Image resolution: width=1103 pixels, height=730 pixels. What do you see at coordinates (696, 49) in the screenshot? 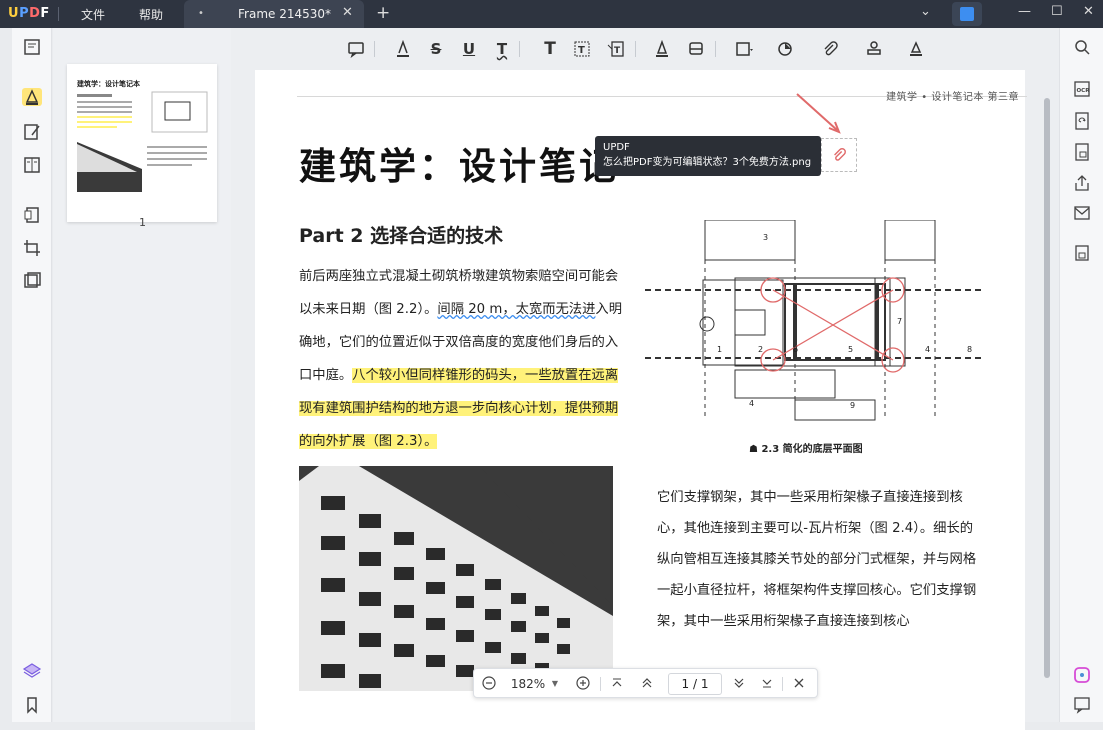
I see `eraser-icon` at bounding box center [696, 49].